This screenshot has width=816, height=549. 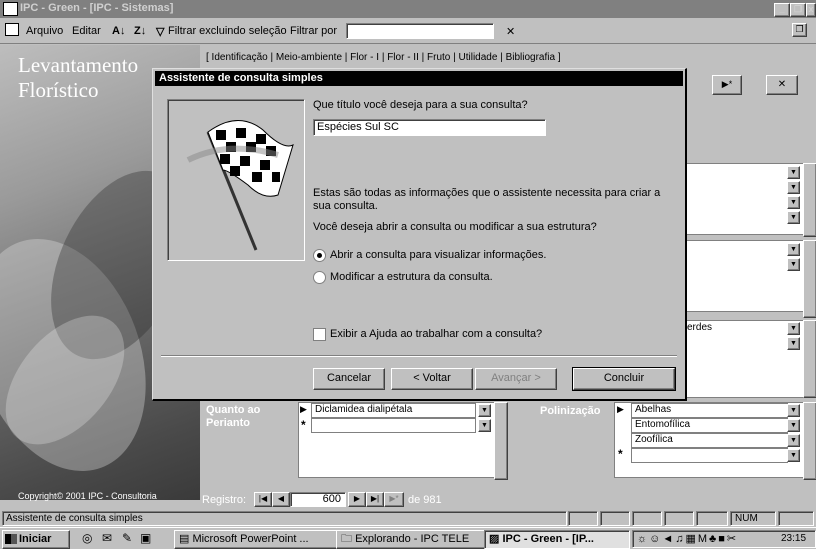 What do you see at coordinates (78, 65) in the screenshot?
I see `app-heading-line1: Levantamento` at bounding box center [78, 65].